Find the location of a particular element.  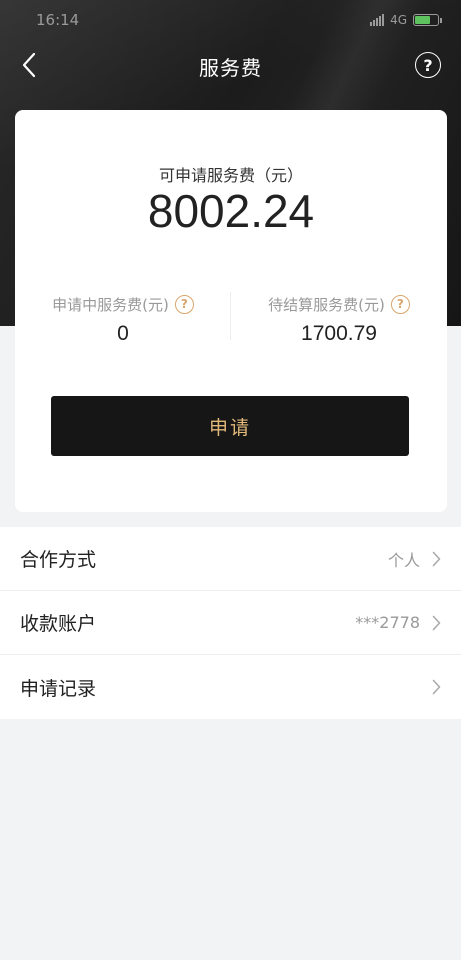

navigation-bar: 服务费 ? is located at coordinates (230, 66).